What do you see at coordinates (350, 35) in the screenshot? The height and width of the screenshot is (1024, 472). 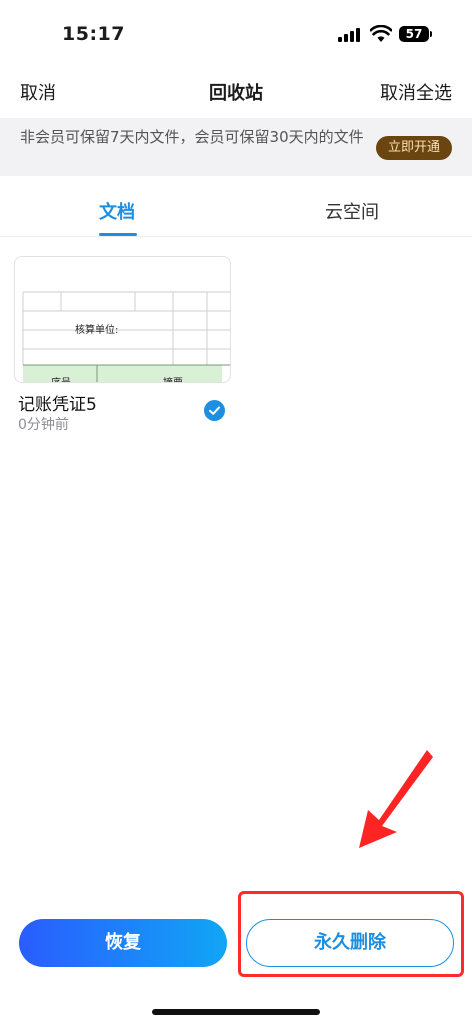 I see `cellular-signal-icon` at bounding box center [350, 35].